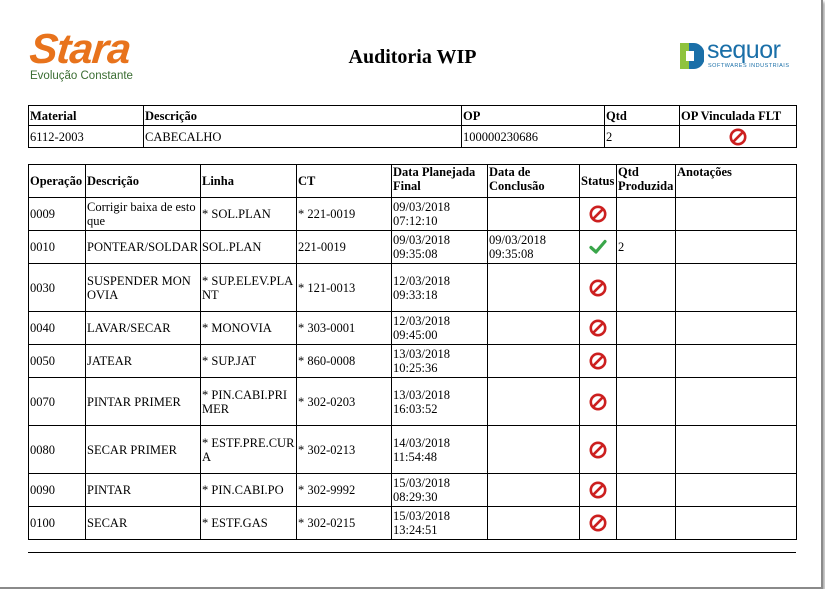 This screenshot has height=589, width=825. What do you see at coordinates (302, 136) in the screenshot?
I see `value-descricao: CABECALHO` at bounding box center [302, 136].